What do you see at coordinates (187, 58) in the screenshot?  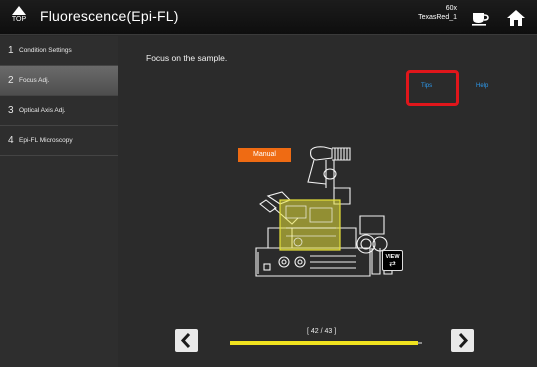 I see `instruction-text: Focus on the sample.` at bounding box center [187, 58].